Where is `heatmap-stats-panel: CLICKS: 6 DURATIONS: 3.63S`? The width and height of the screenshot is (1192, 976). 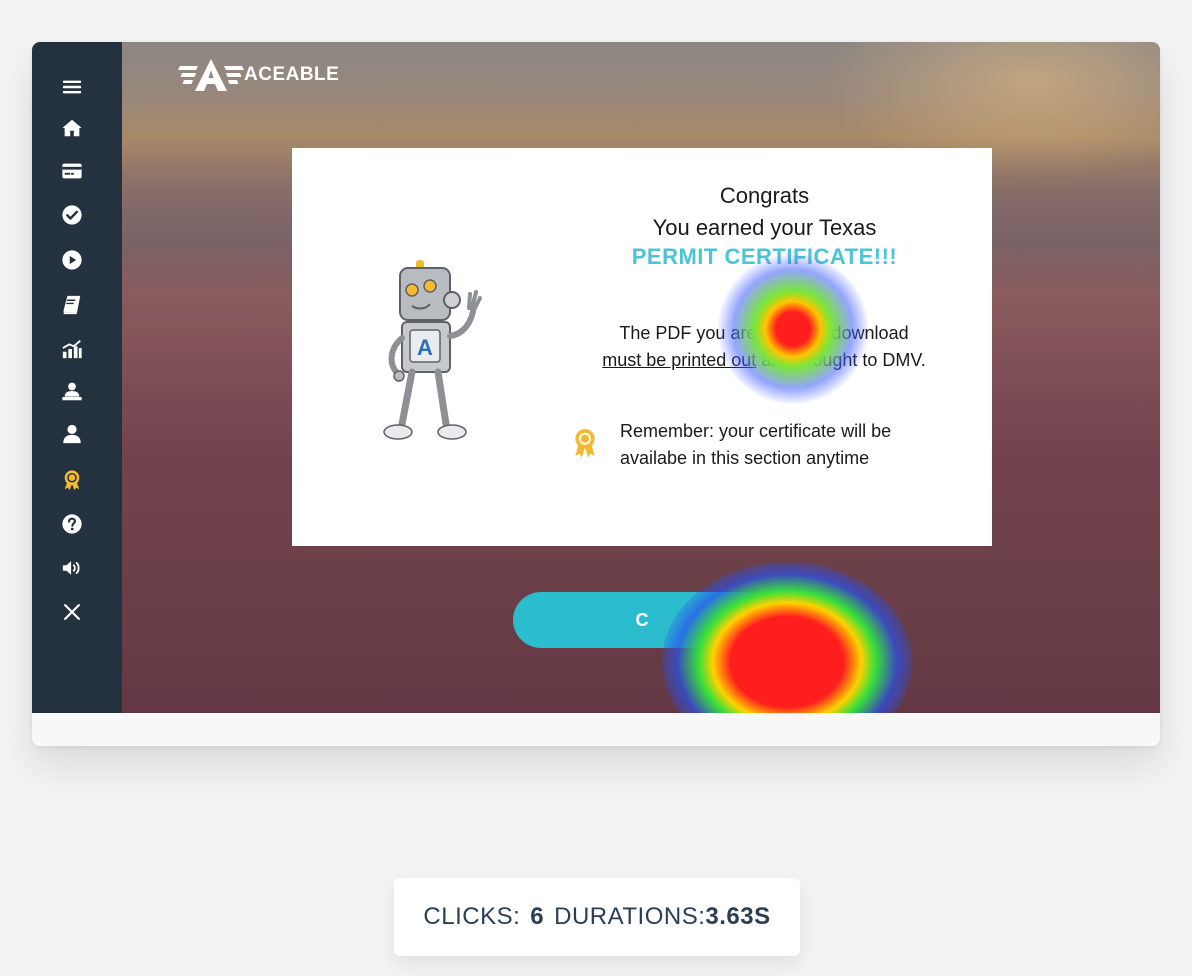 heatmap-stats-panel: CLICKS: 6 DURATIONS: 3.63S is located at coordinates (597, 917).